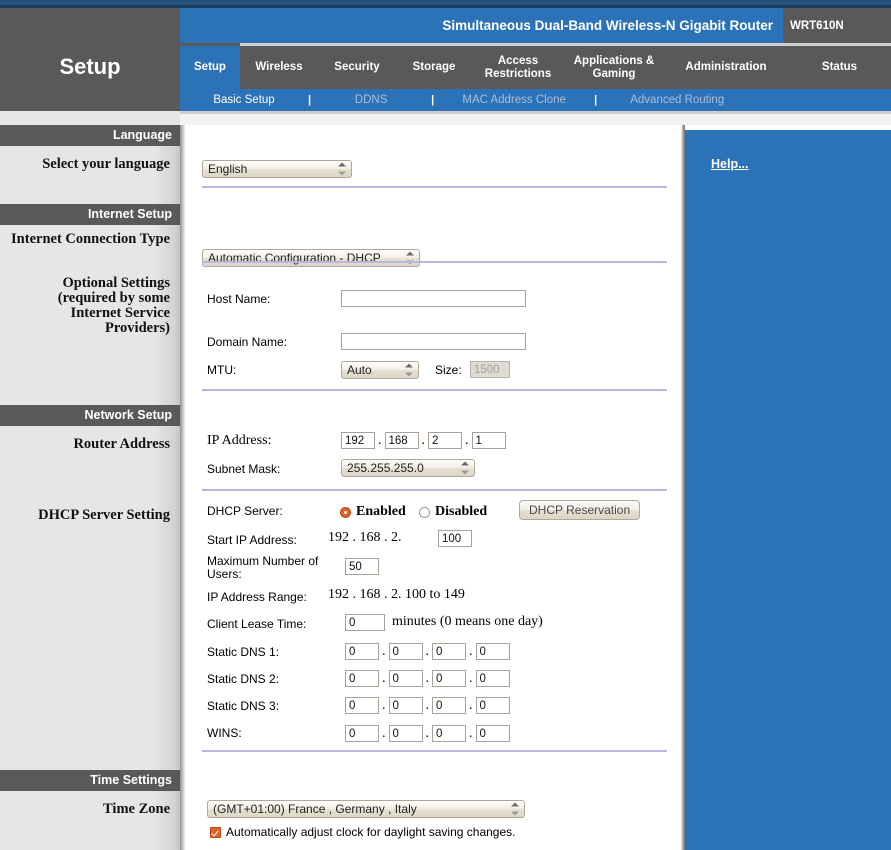 The height and width of the screenshot is (850, 891). I want to click on chevron-updown-icon, so click(342, 169).